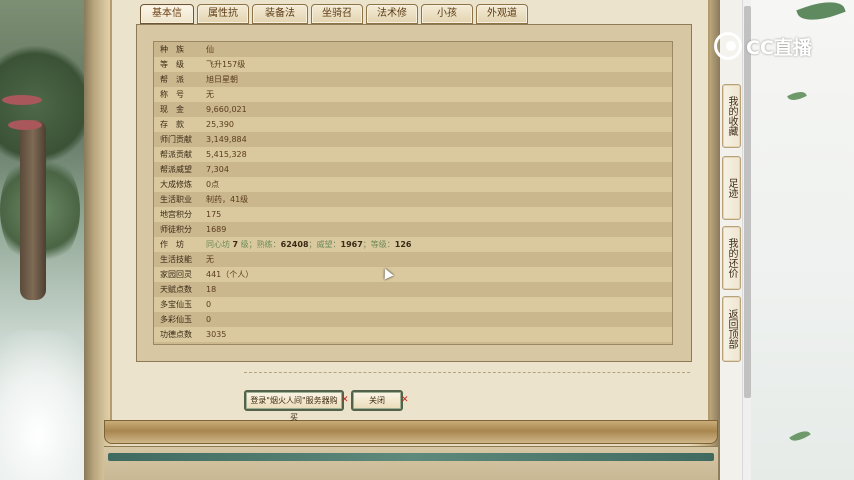 The height and width of the screenshot is (480, 854). What do you see at coordinates (176, 169) in the screenshot?
I see `row-key: 帮派威望` at bounding box center [176, 169].